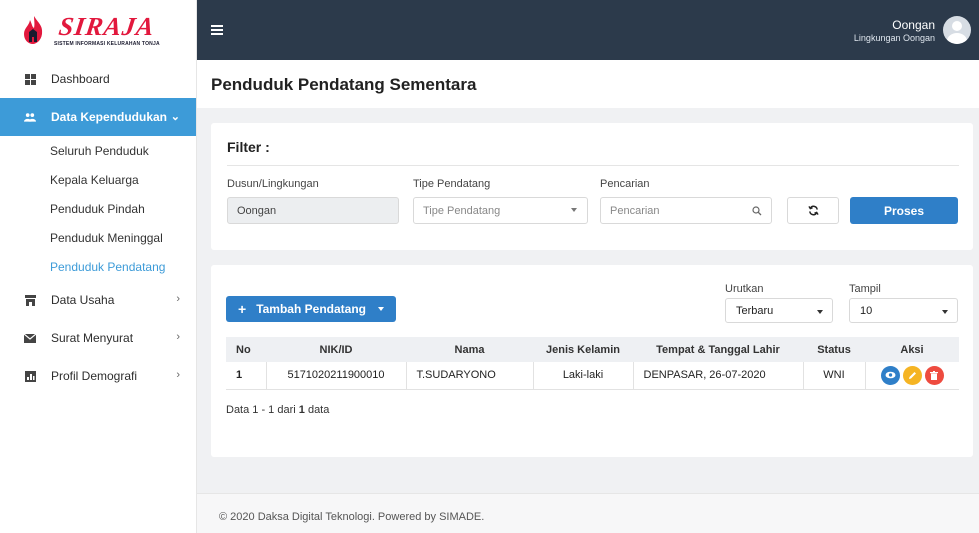  What do you see at coordinates (336, 349) in the screenshot?
I see `column-header-nik: NIK/ID` at bounding box center [336, 349].